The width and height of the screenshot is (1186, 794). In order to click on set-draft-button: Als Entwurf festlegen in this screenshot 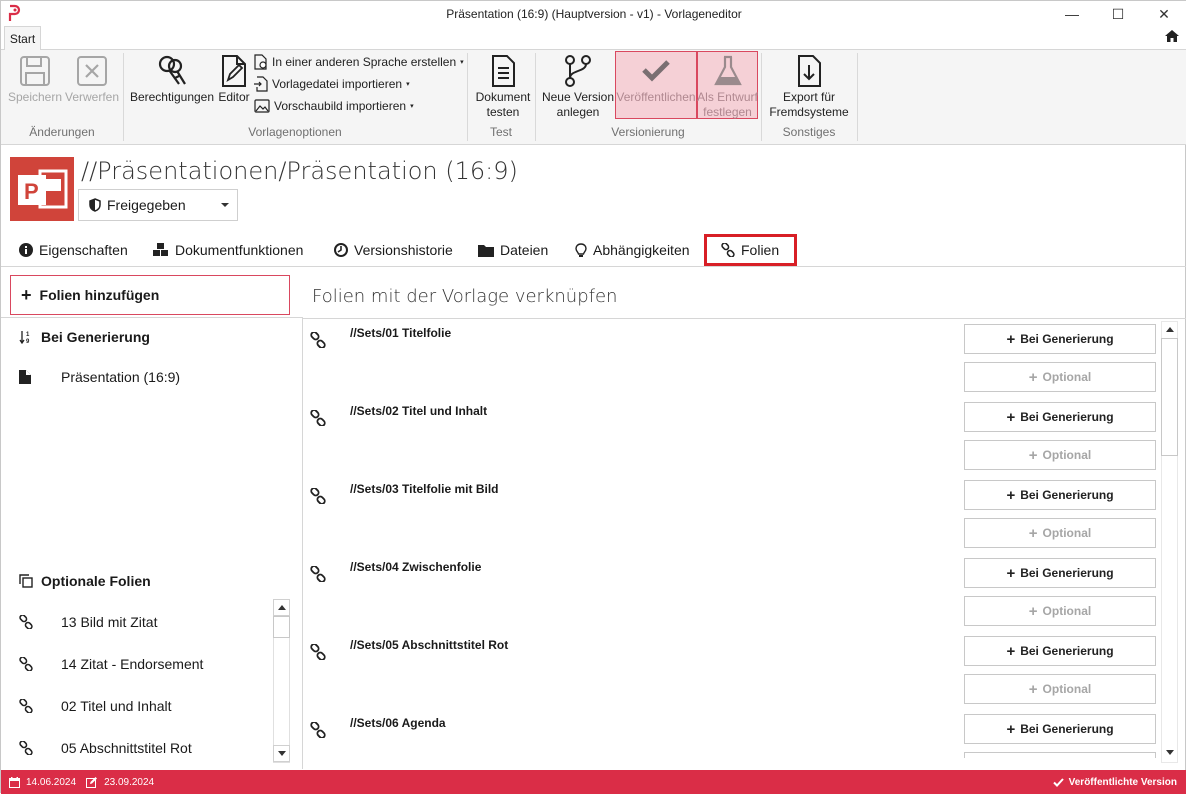, I will do `click(727, 87)`.